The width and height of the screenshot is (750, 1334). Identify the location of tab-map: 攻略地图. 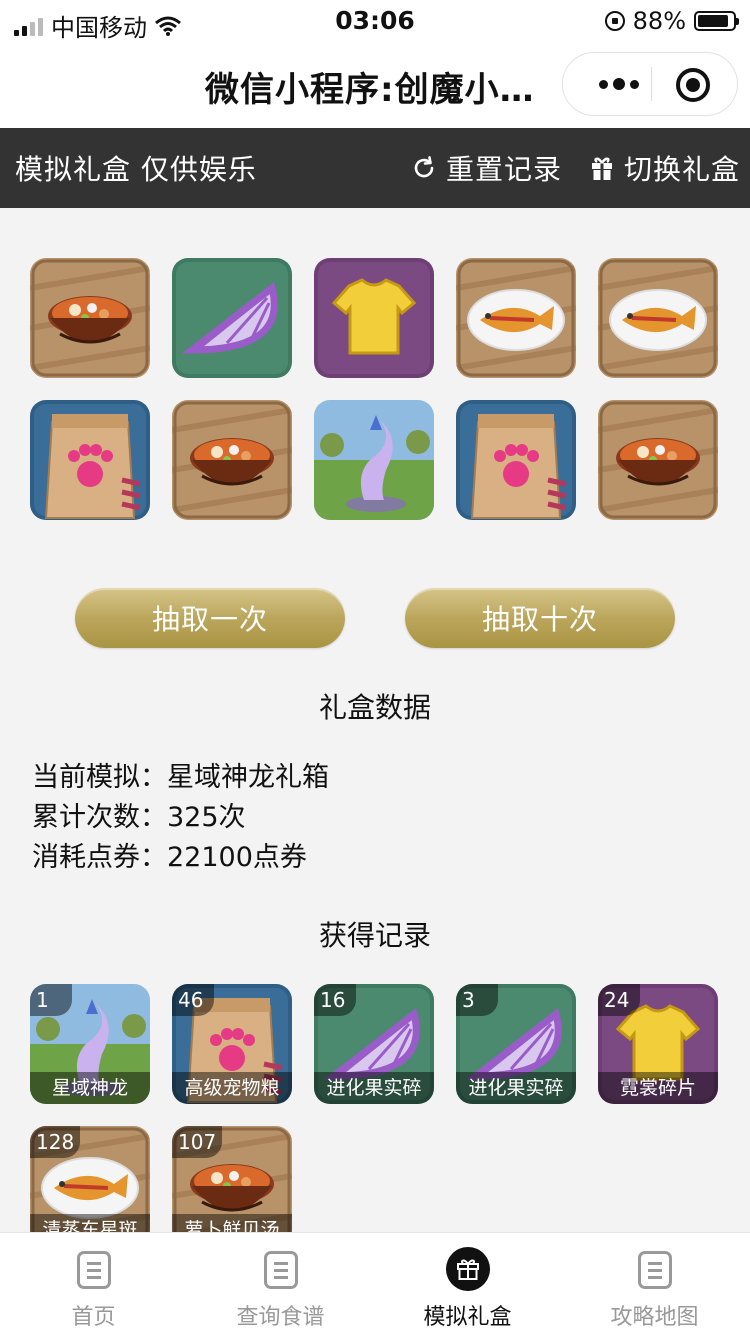
(654, 1283).